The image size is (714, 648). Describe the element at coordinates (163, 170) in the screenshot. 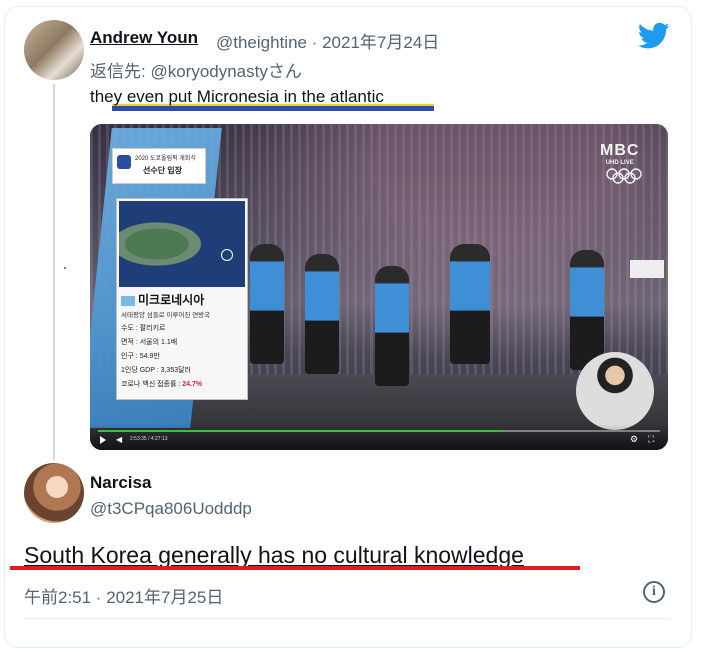

I see `caption-line2: 선수단 입장` at that location.